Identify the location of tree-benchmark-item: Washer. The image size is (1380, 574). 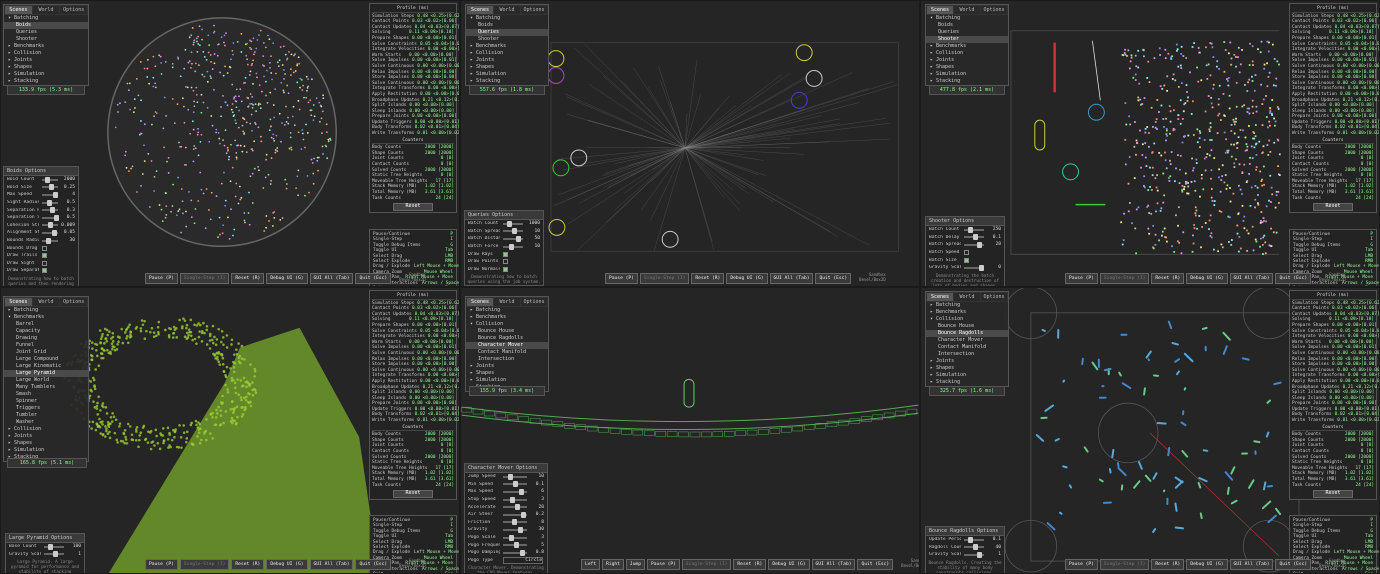
(46, 422).